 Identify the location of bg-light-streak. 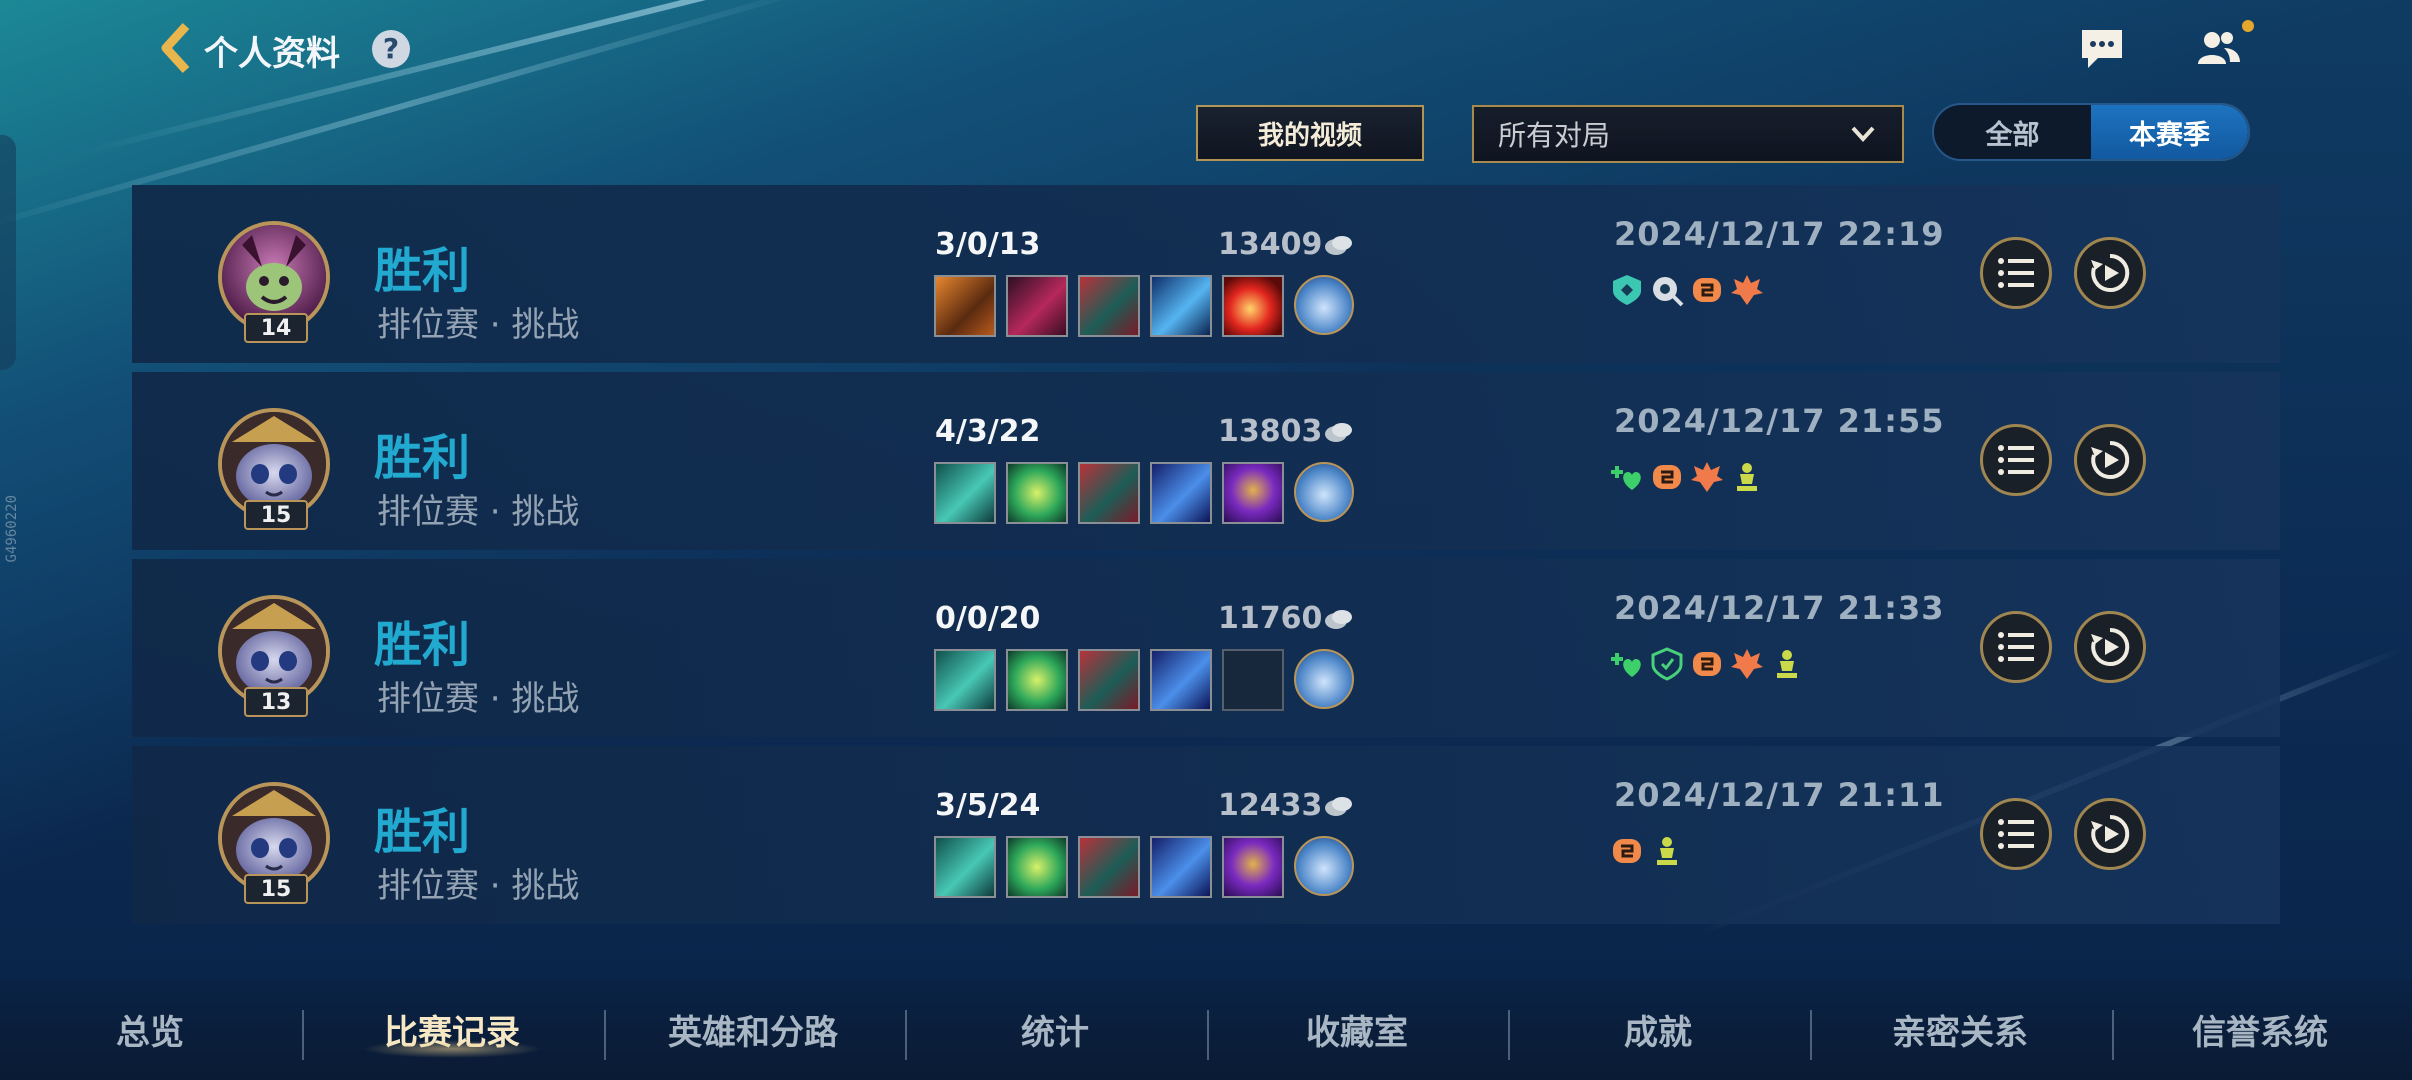
(711, 78).